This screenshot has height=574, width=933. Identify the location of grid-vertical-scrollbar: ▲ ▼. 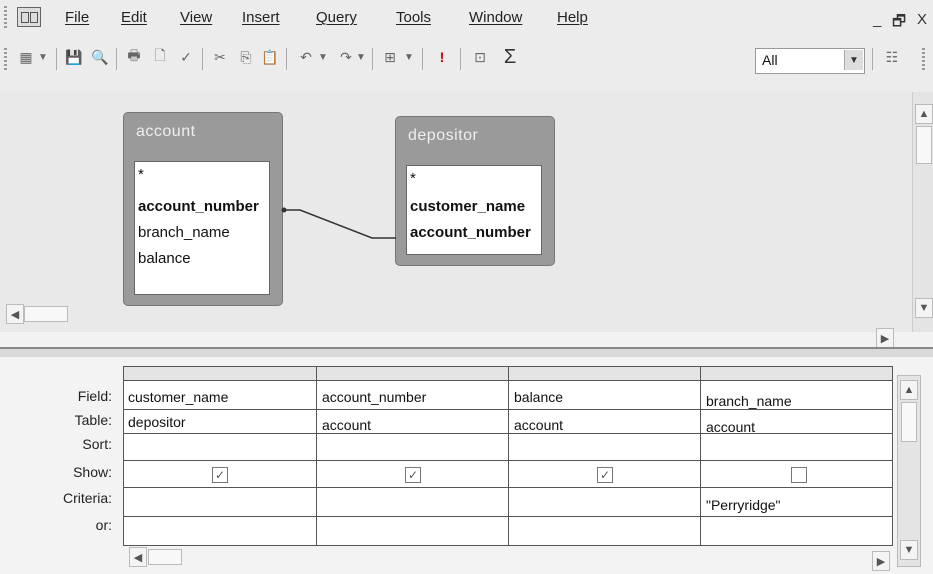
(909, 471).